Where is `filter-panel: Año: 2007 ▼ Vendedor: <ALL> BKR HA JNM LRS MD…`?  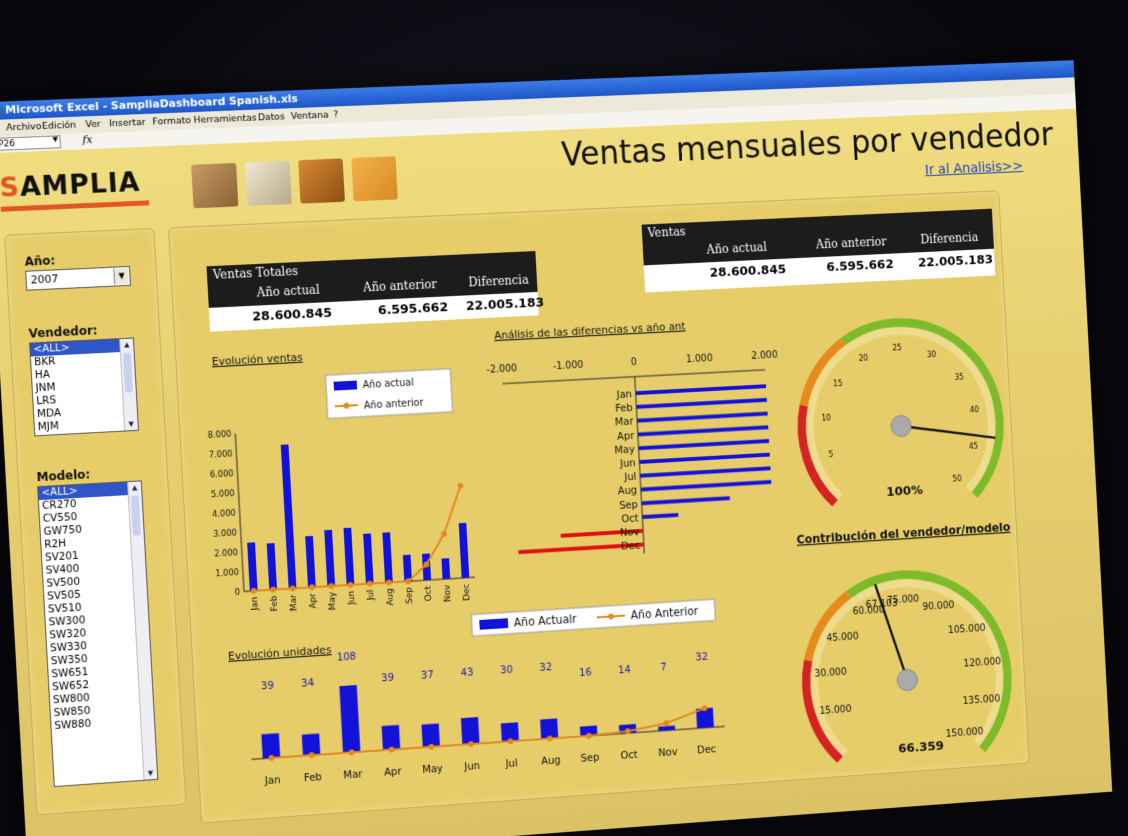 filter-panel: Año: 2007 ▼ Vendedor: <ALL> BKR HA JNM LRS MD… is located at coordinates (95, 521).